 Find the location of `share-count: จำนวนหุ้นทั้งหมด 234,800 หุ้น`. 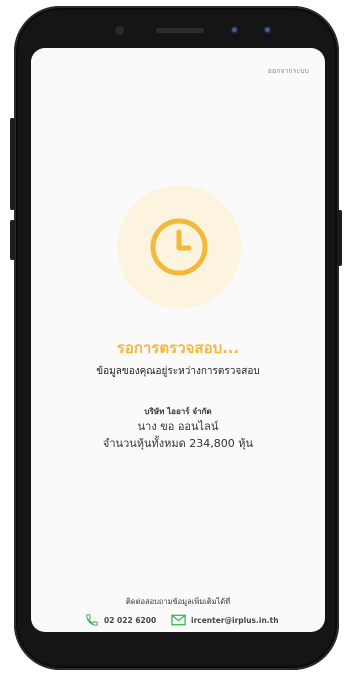

share-count: จำนวนหุ้นทั้งหมด 234,800 หุ้น is located at coordinates (178, 443).